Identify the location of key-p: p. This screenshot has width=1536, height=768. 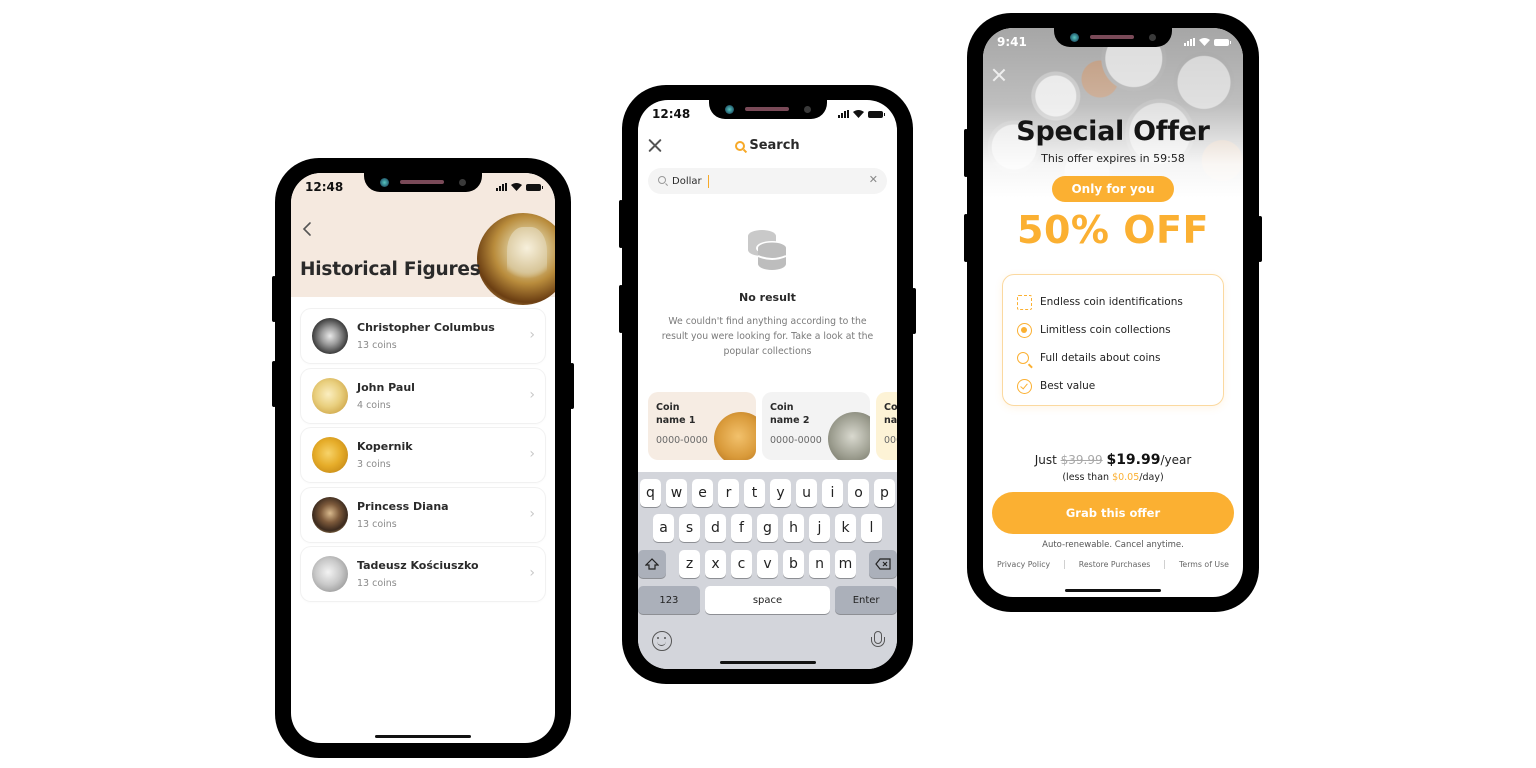
(884, 493).